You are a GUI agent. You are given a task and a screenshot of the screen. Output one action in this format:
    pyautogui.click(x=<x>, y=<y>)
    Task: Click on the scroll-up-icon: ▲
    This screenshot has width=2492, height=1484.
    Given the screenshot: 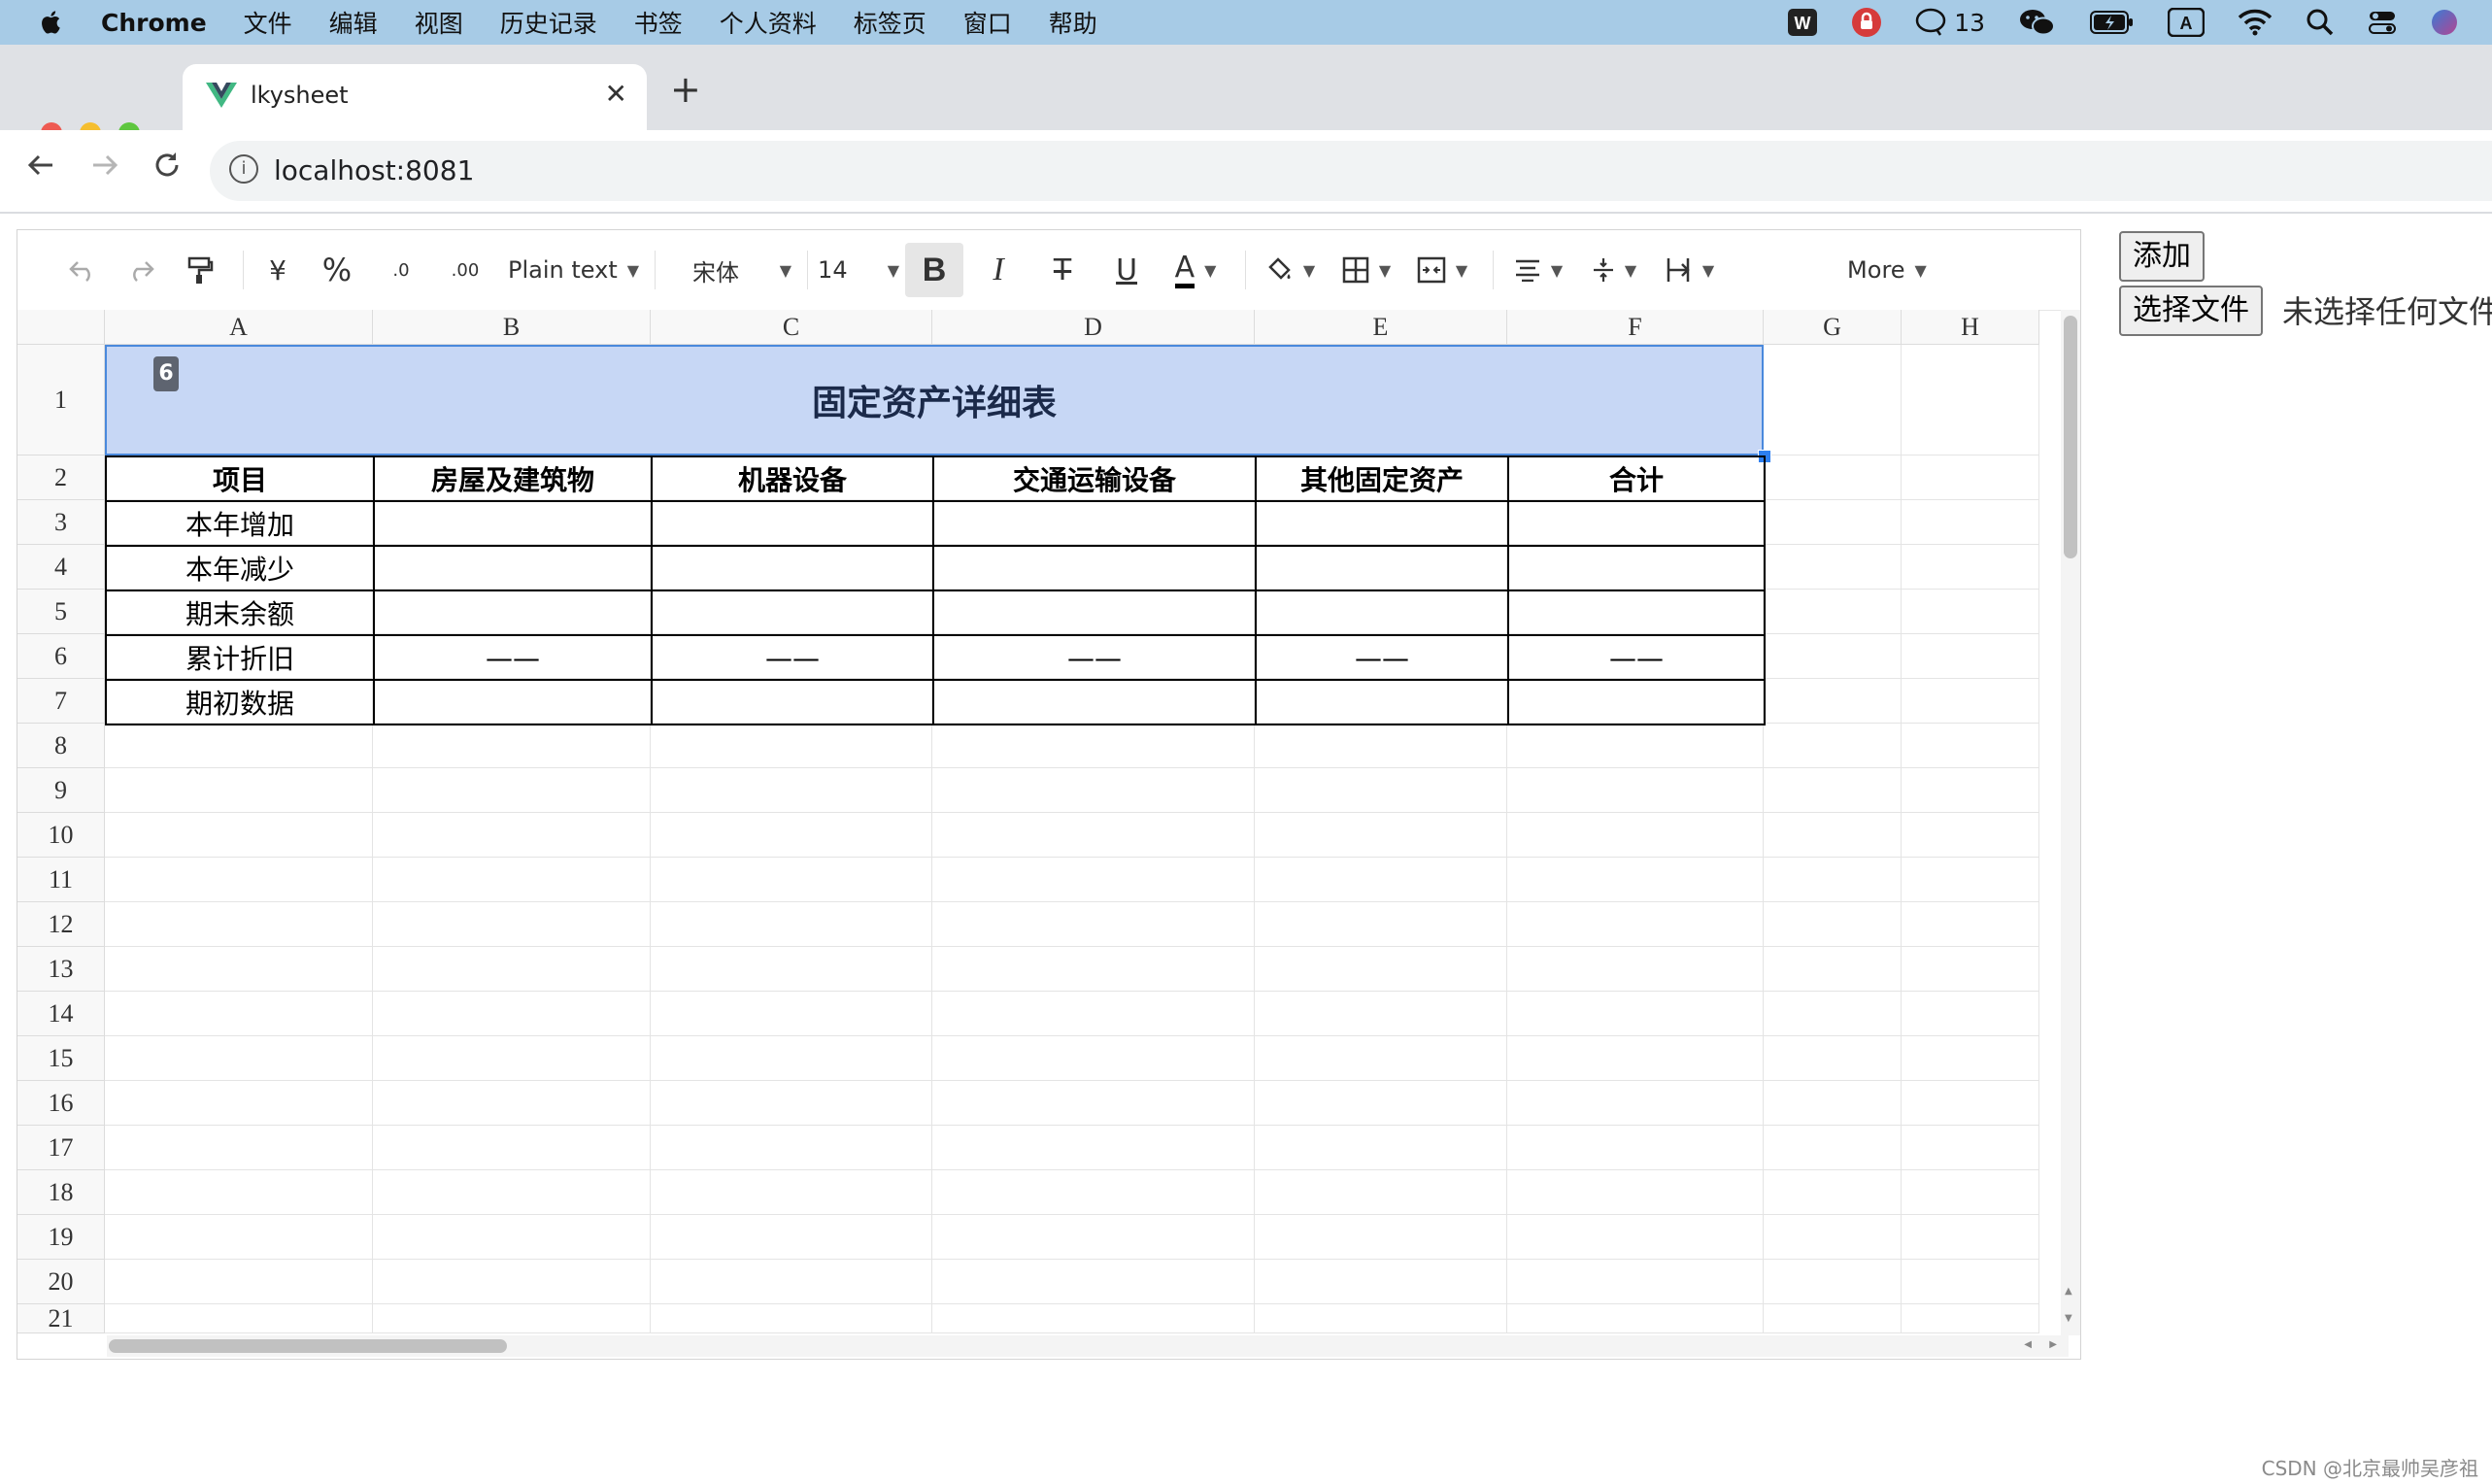 What is the action you would take?
    pyautogui.click(x=2068, y=1291)
    